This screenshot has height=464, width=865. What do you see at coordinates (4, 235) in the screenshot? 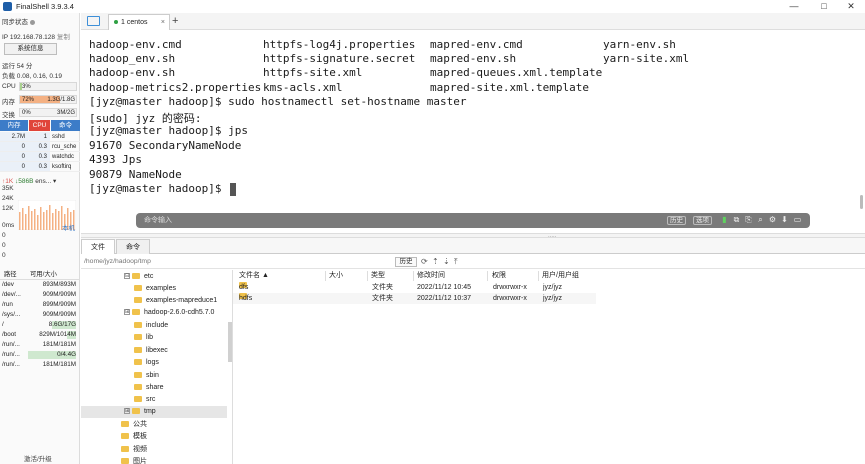
I see `ping-scale-a: 0` at bounding box center [4, 235].